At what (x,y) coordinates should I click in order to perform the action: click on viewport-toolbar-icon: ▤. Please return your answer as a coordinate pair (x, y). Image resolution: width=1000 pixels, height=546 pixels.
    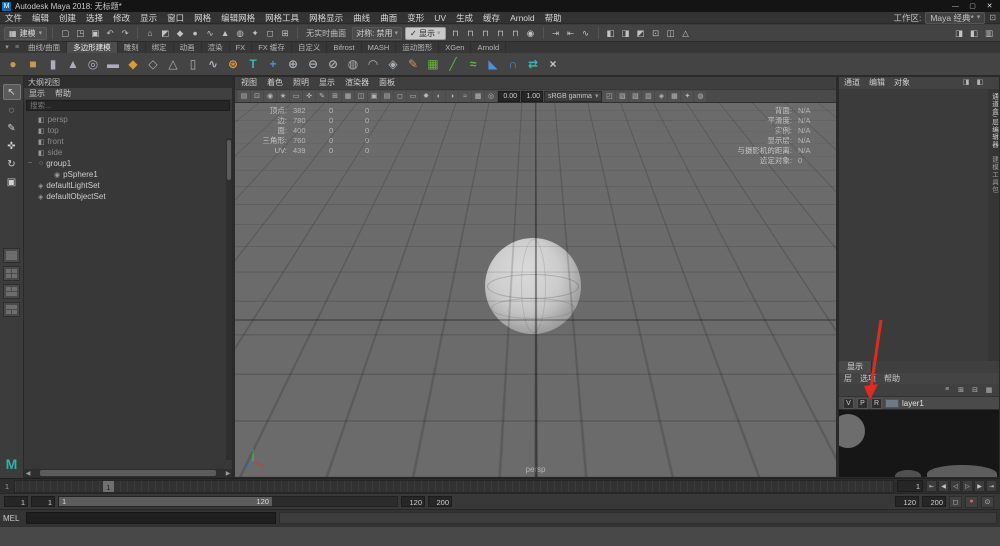
    Looking at the image, I should click on (244, 96).